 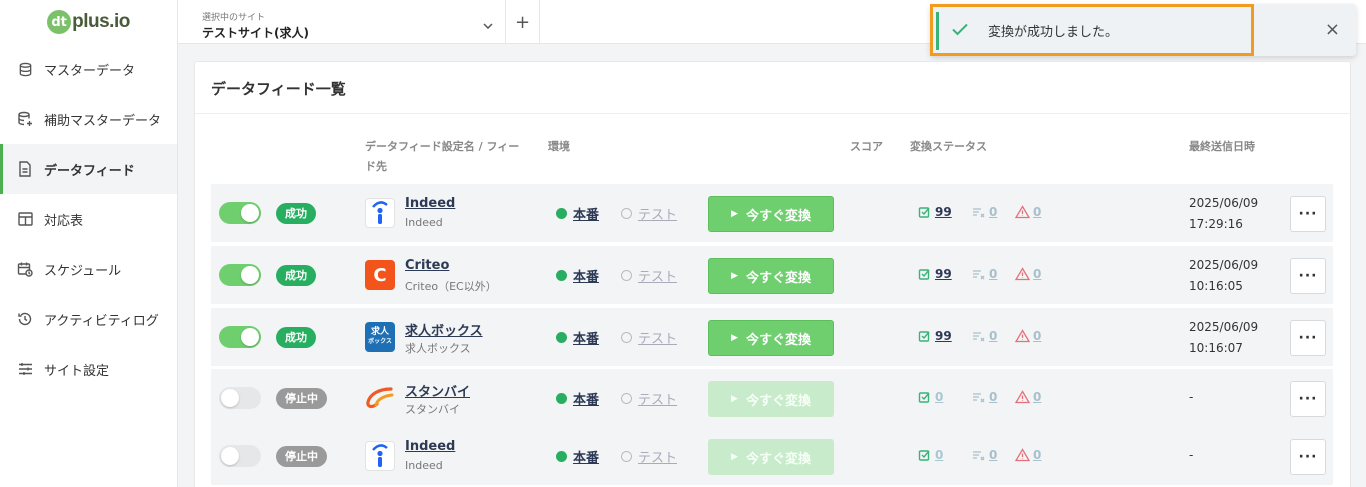 What do you see at coordinates (943, 212) in the screenshot?
I see `success-count: 99` at bounding box center [943, 212].